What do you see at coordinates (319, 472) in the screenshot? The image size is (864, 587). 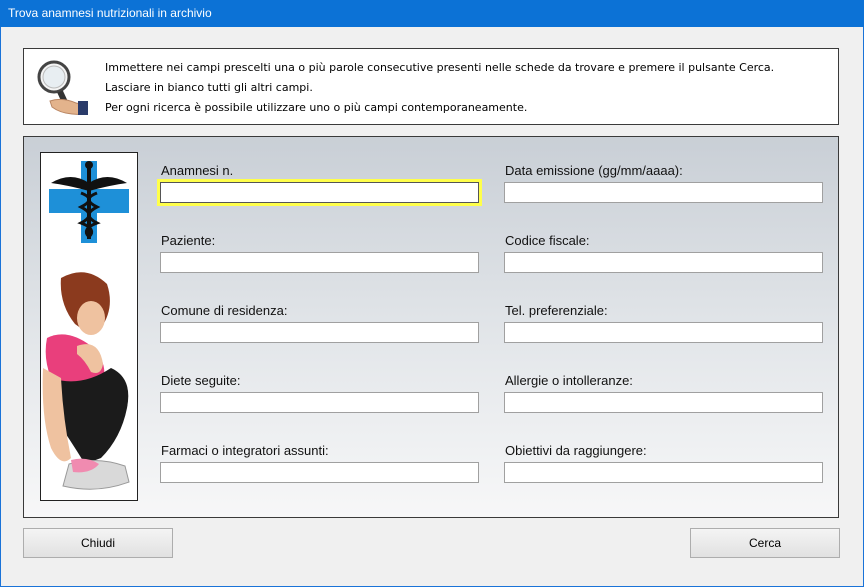 I see `drugs-input` at bounding box center [319, 472].